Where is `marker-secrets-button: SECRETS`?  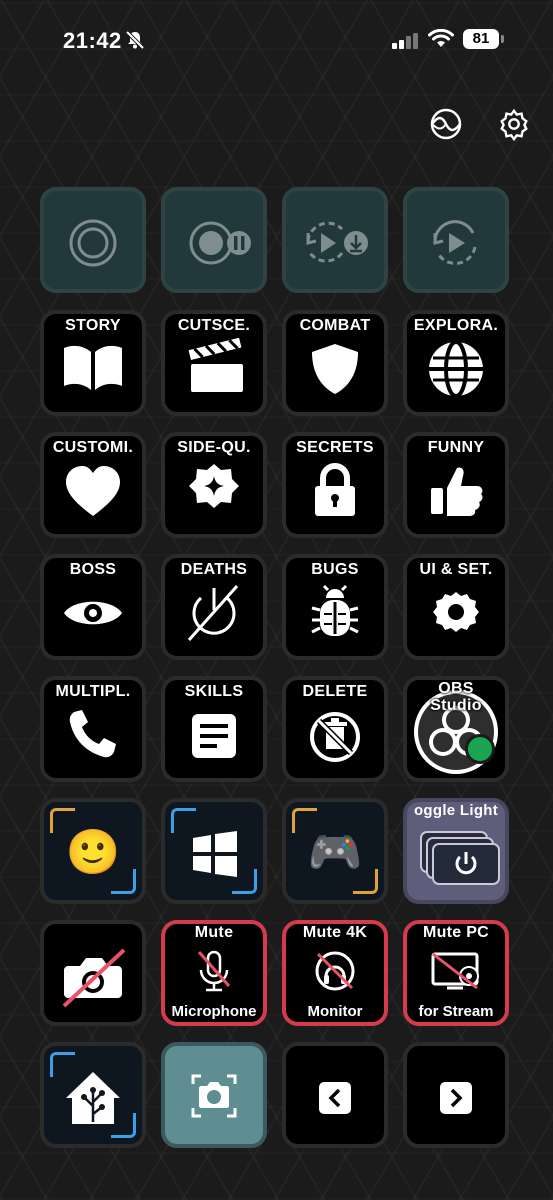
marker-secrets-button: SECRETS is located at coordinates (335, 485).